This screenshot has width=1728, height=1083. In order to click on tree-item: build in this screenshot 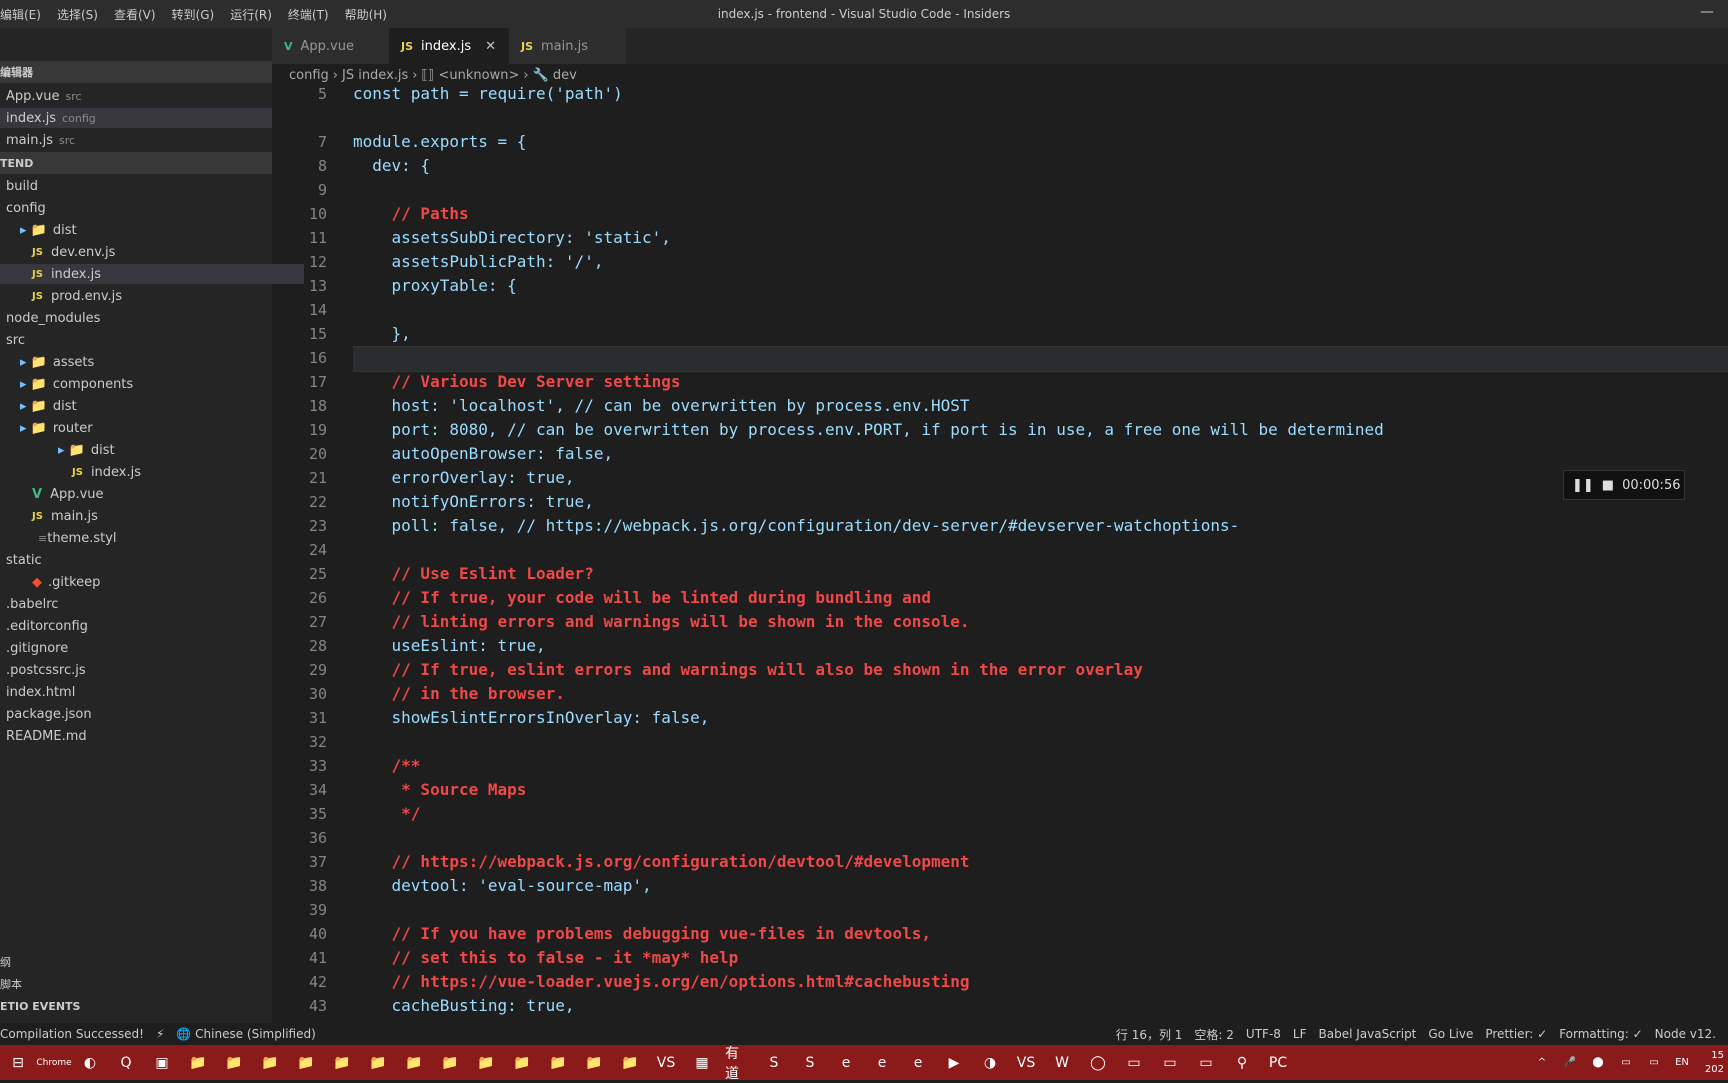, I will do `click(139, 186)`.